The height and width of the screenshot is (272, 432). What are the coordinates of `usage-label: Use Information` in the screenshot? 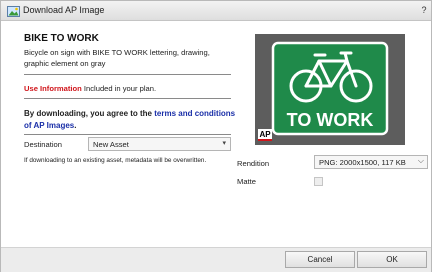 It's located at (53, 88).